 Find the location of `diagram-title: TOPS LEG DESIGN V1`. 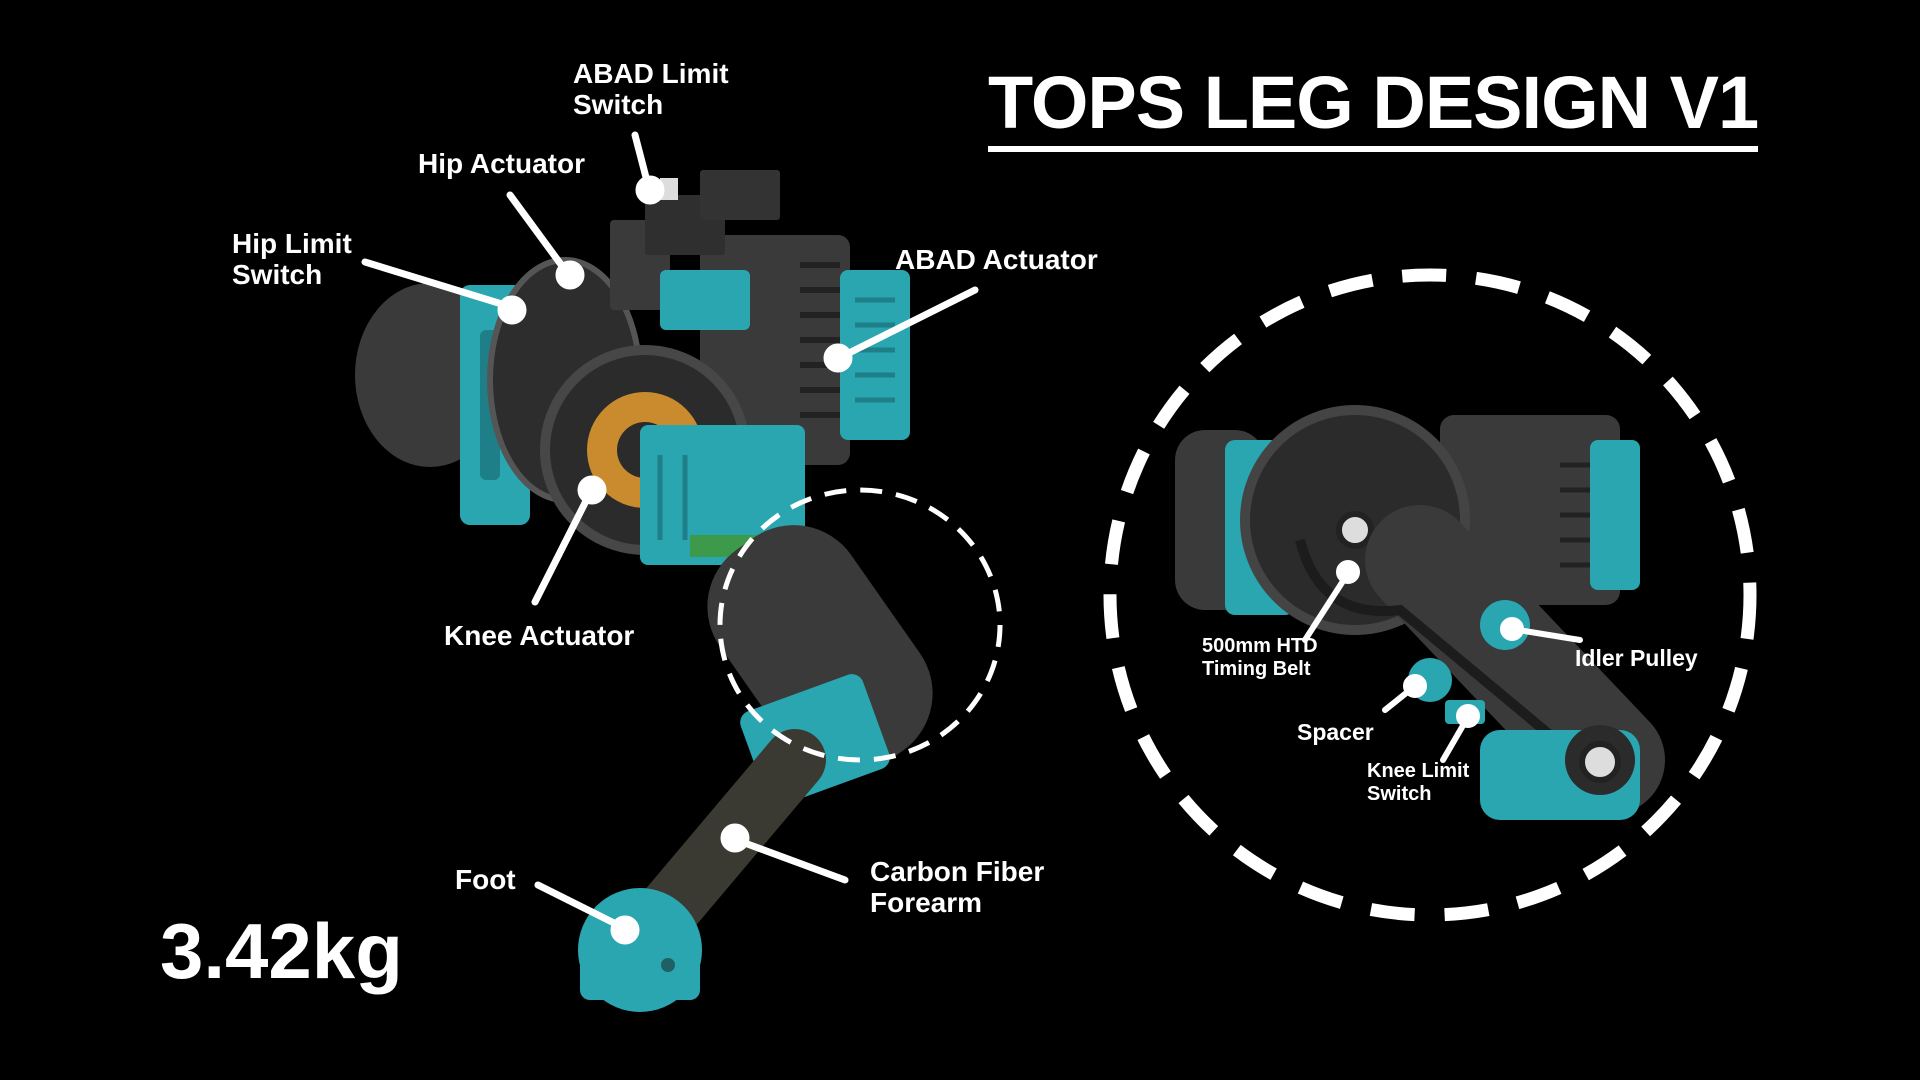

diagram-title: TOPS LEG DESIGN V1 is located at coordinates (1373, 109).